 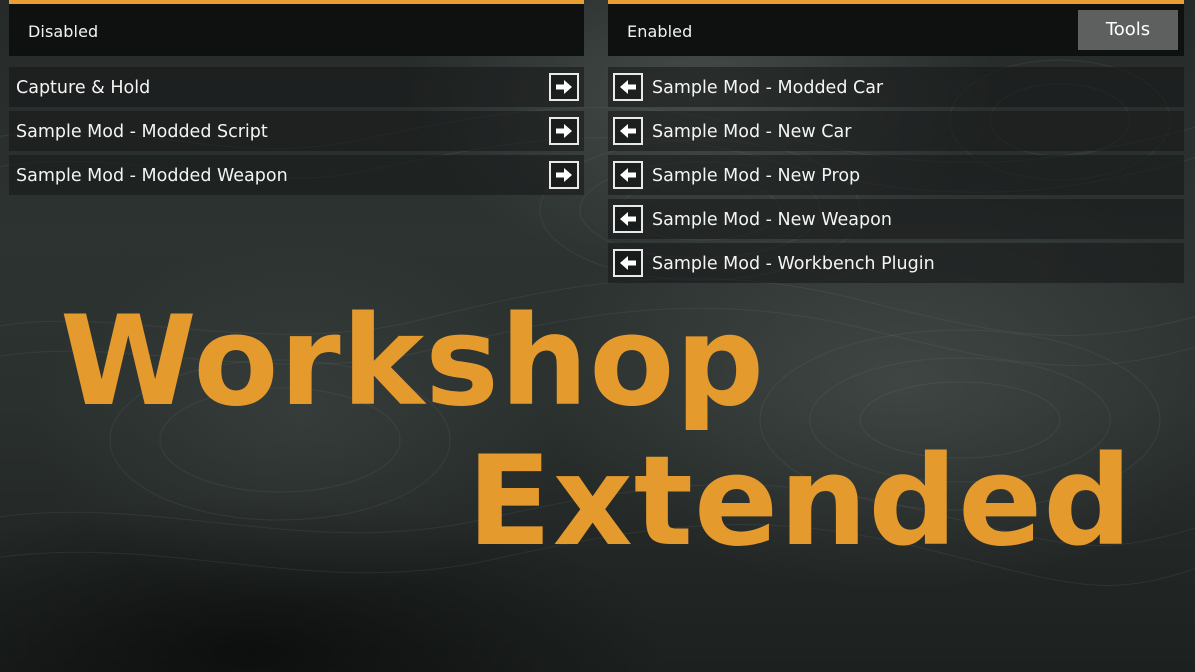 What do you see at coordinates (413, 362) in the screenshot?
I see `banner-title-line1: Workshop` at bounding box center [413, 362].